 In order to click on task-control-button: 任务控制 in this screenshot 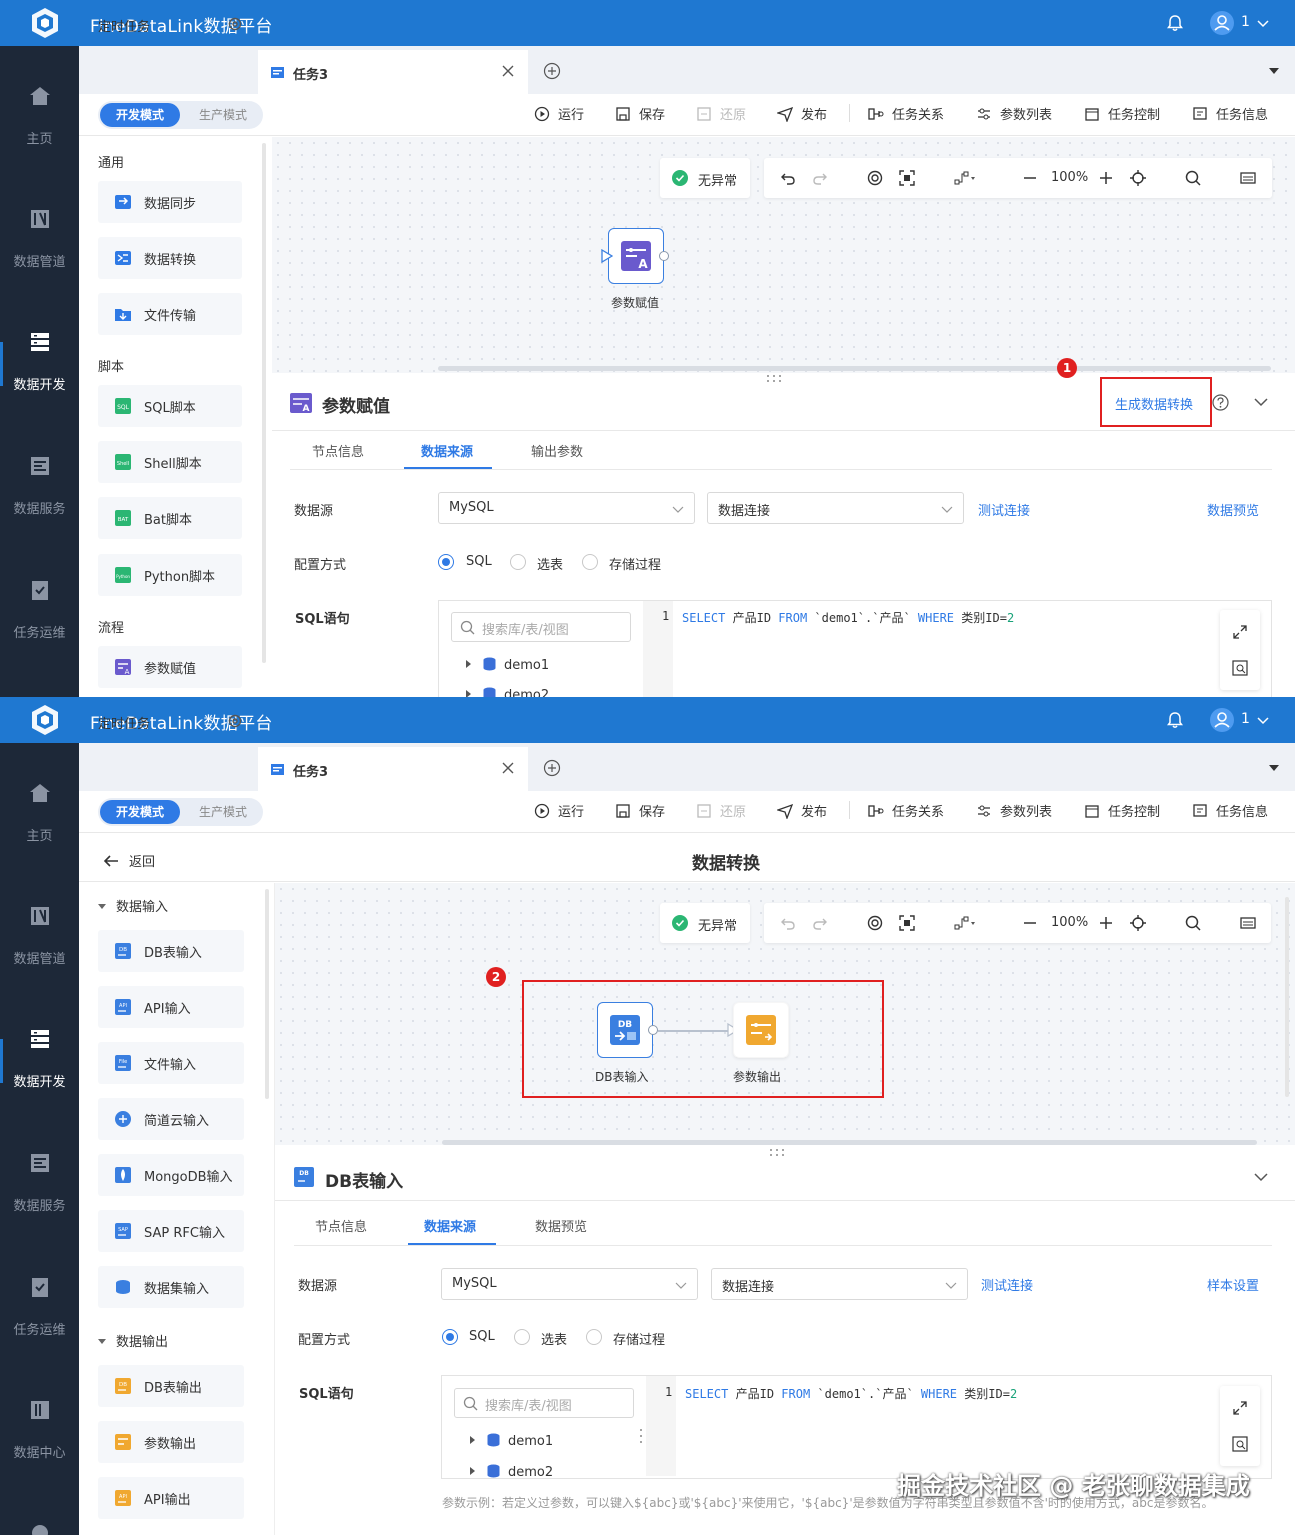, I will do `click(1122, 114)`.